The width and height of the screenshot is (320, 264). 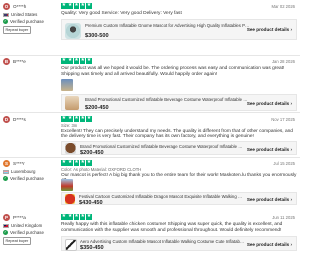 What do you see at coordinates (97, 35) in the screenshot?
I see `product-price: $300-500` at bounding box center [97, 35].